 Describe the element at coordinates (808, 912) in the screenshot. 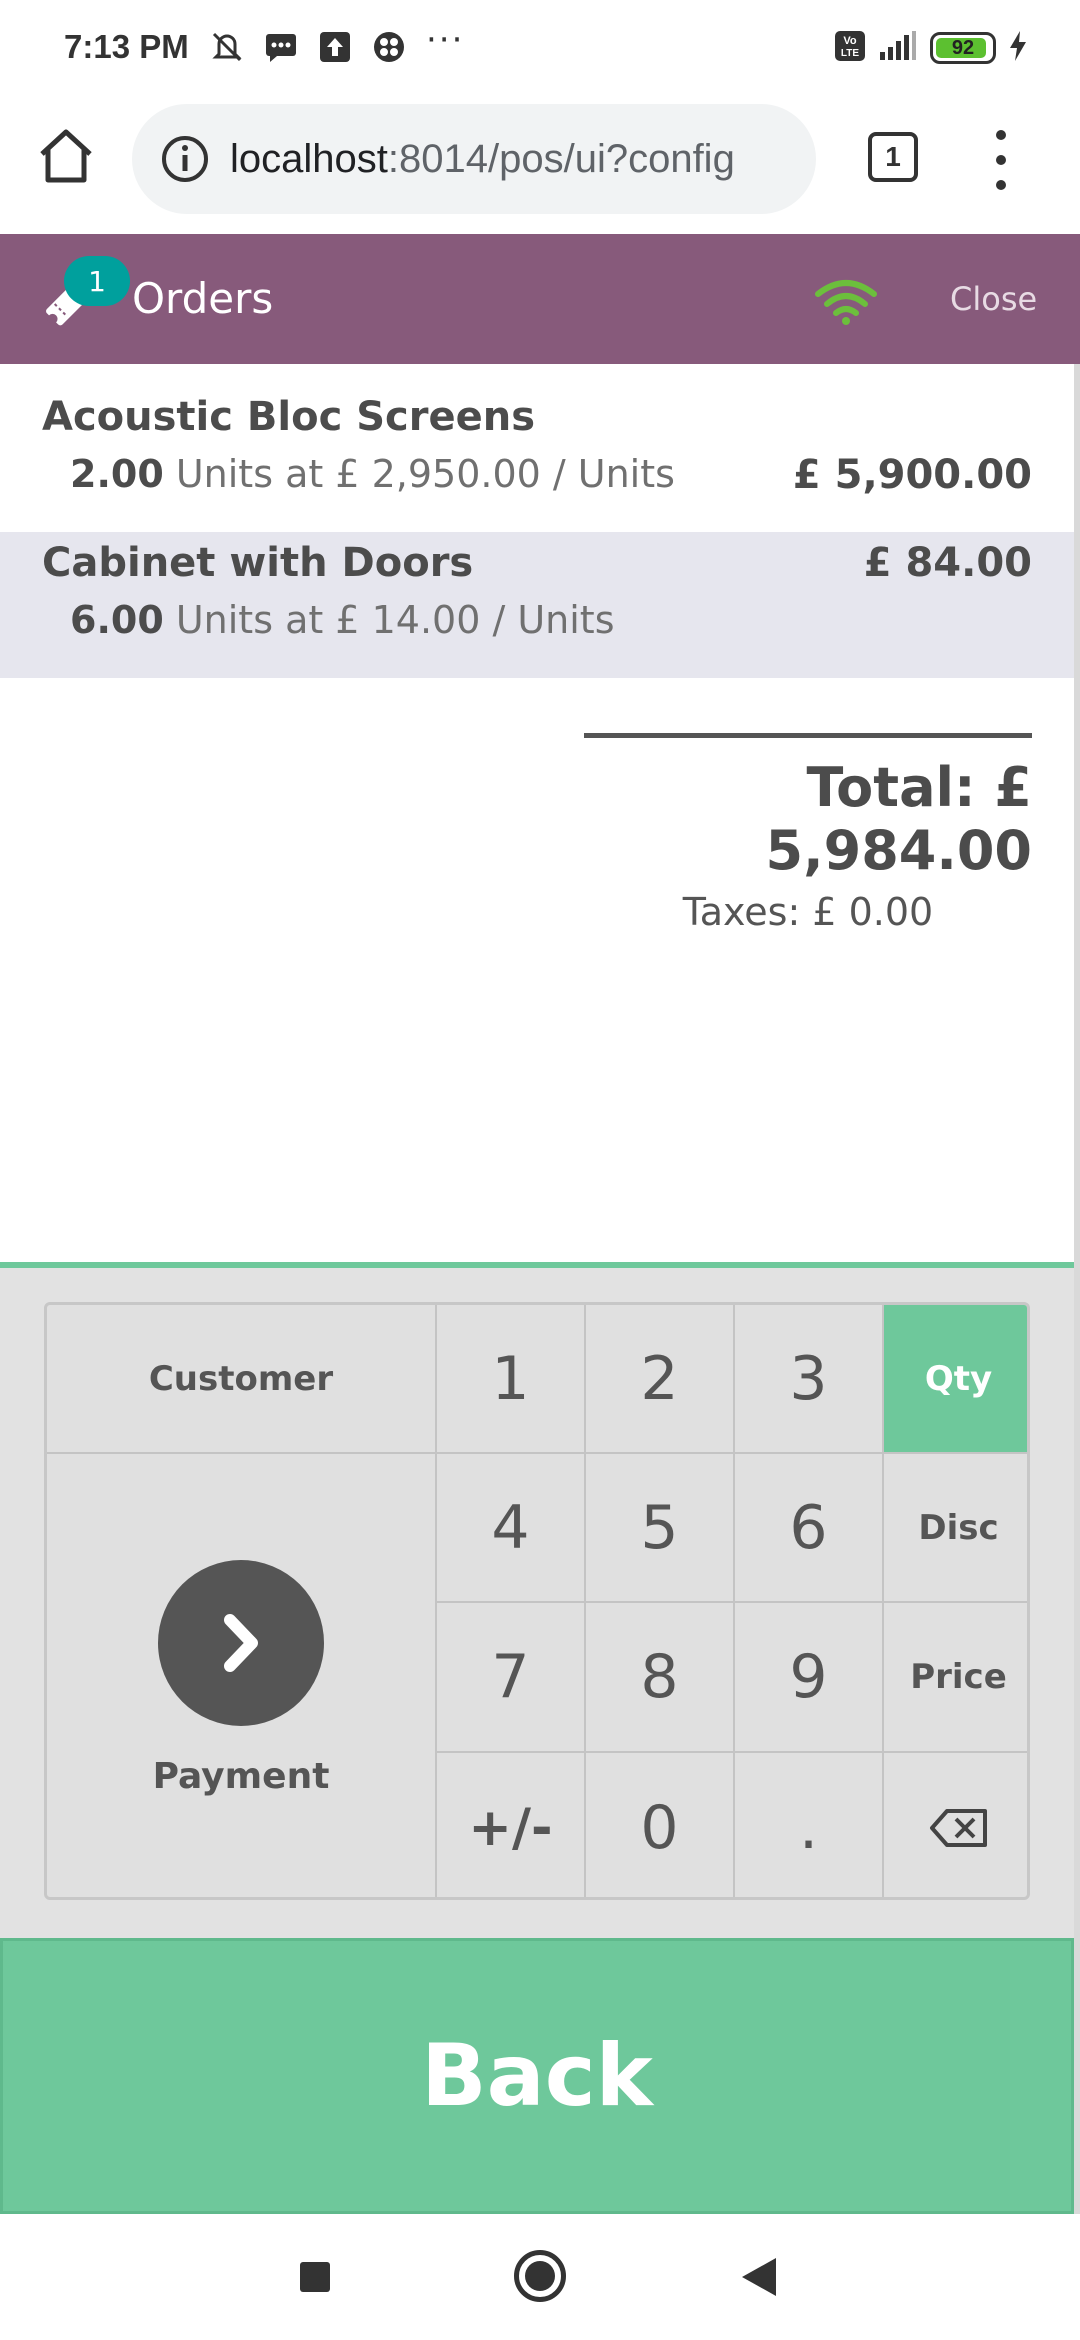

I see `order-taxes: Taxes: £ 0.00` at that location.